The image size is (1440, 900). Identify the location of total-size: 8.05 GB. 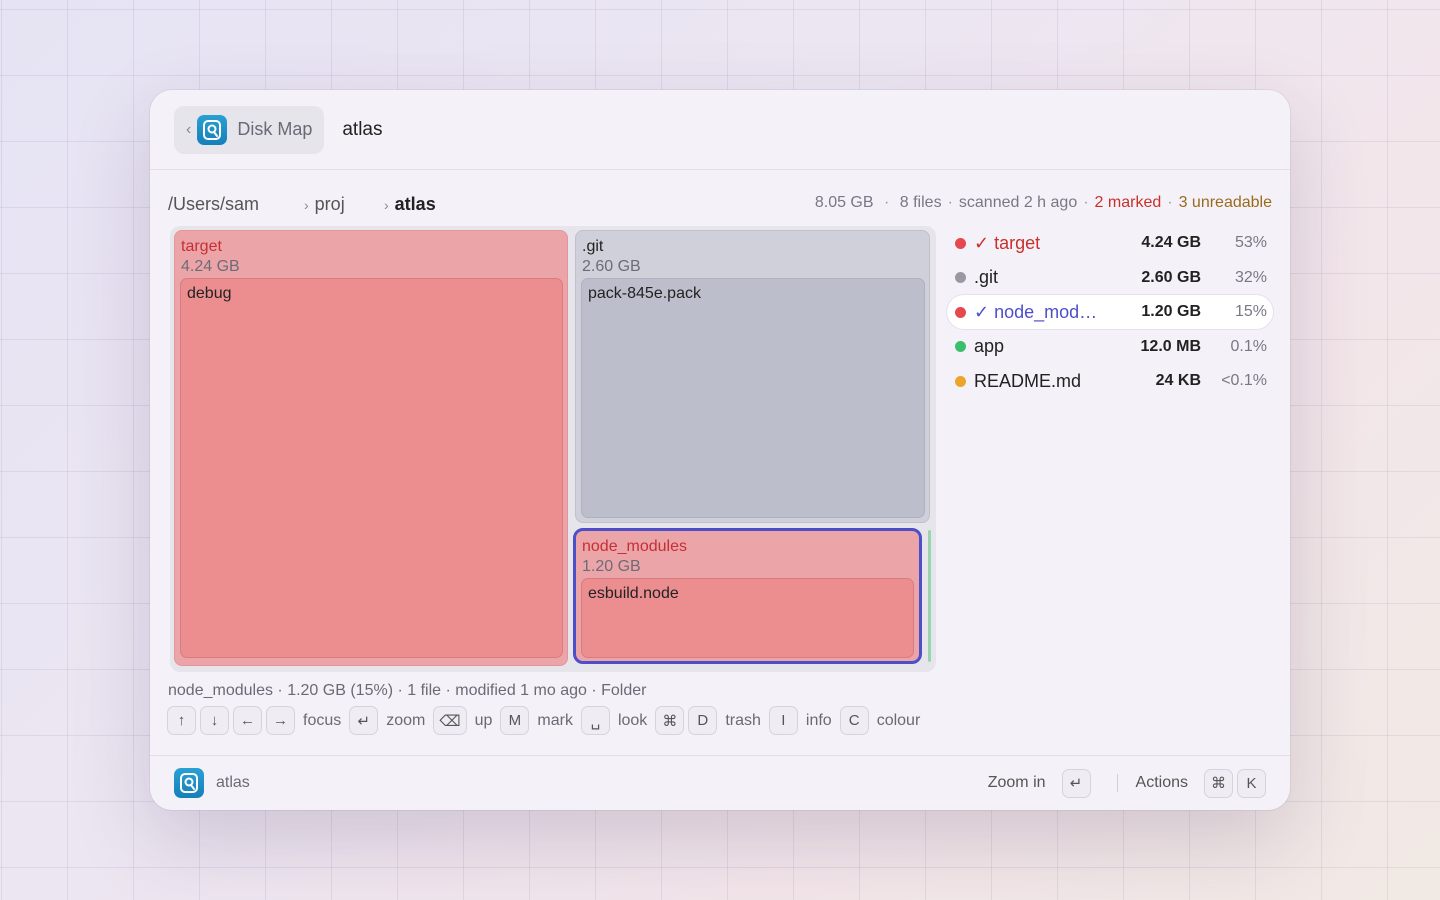
(844, 202).